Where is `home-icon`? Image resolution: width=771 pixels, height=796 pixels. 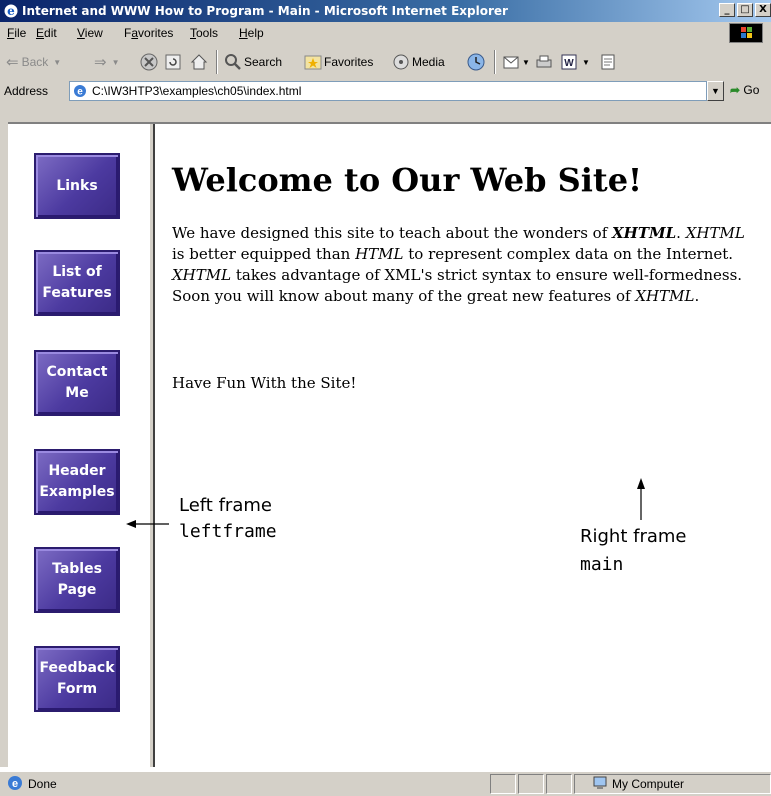 home-icon is located at coordinates (199, 62).